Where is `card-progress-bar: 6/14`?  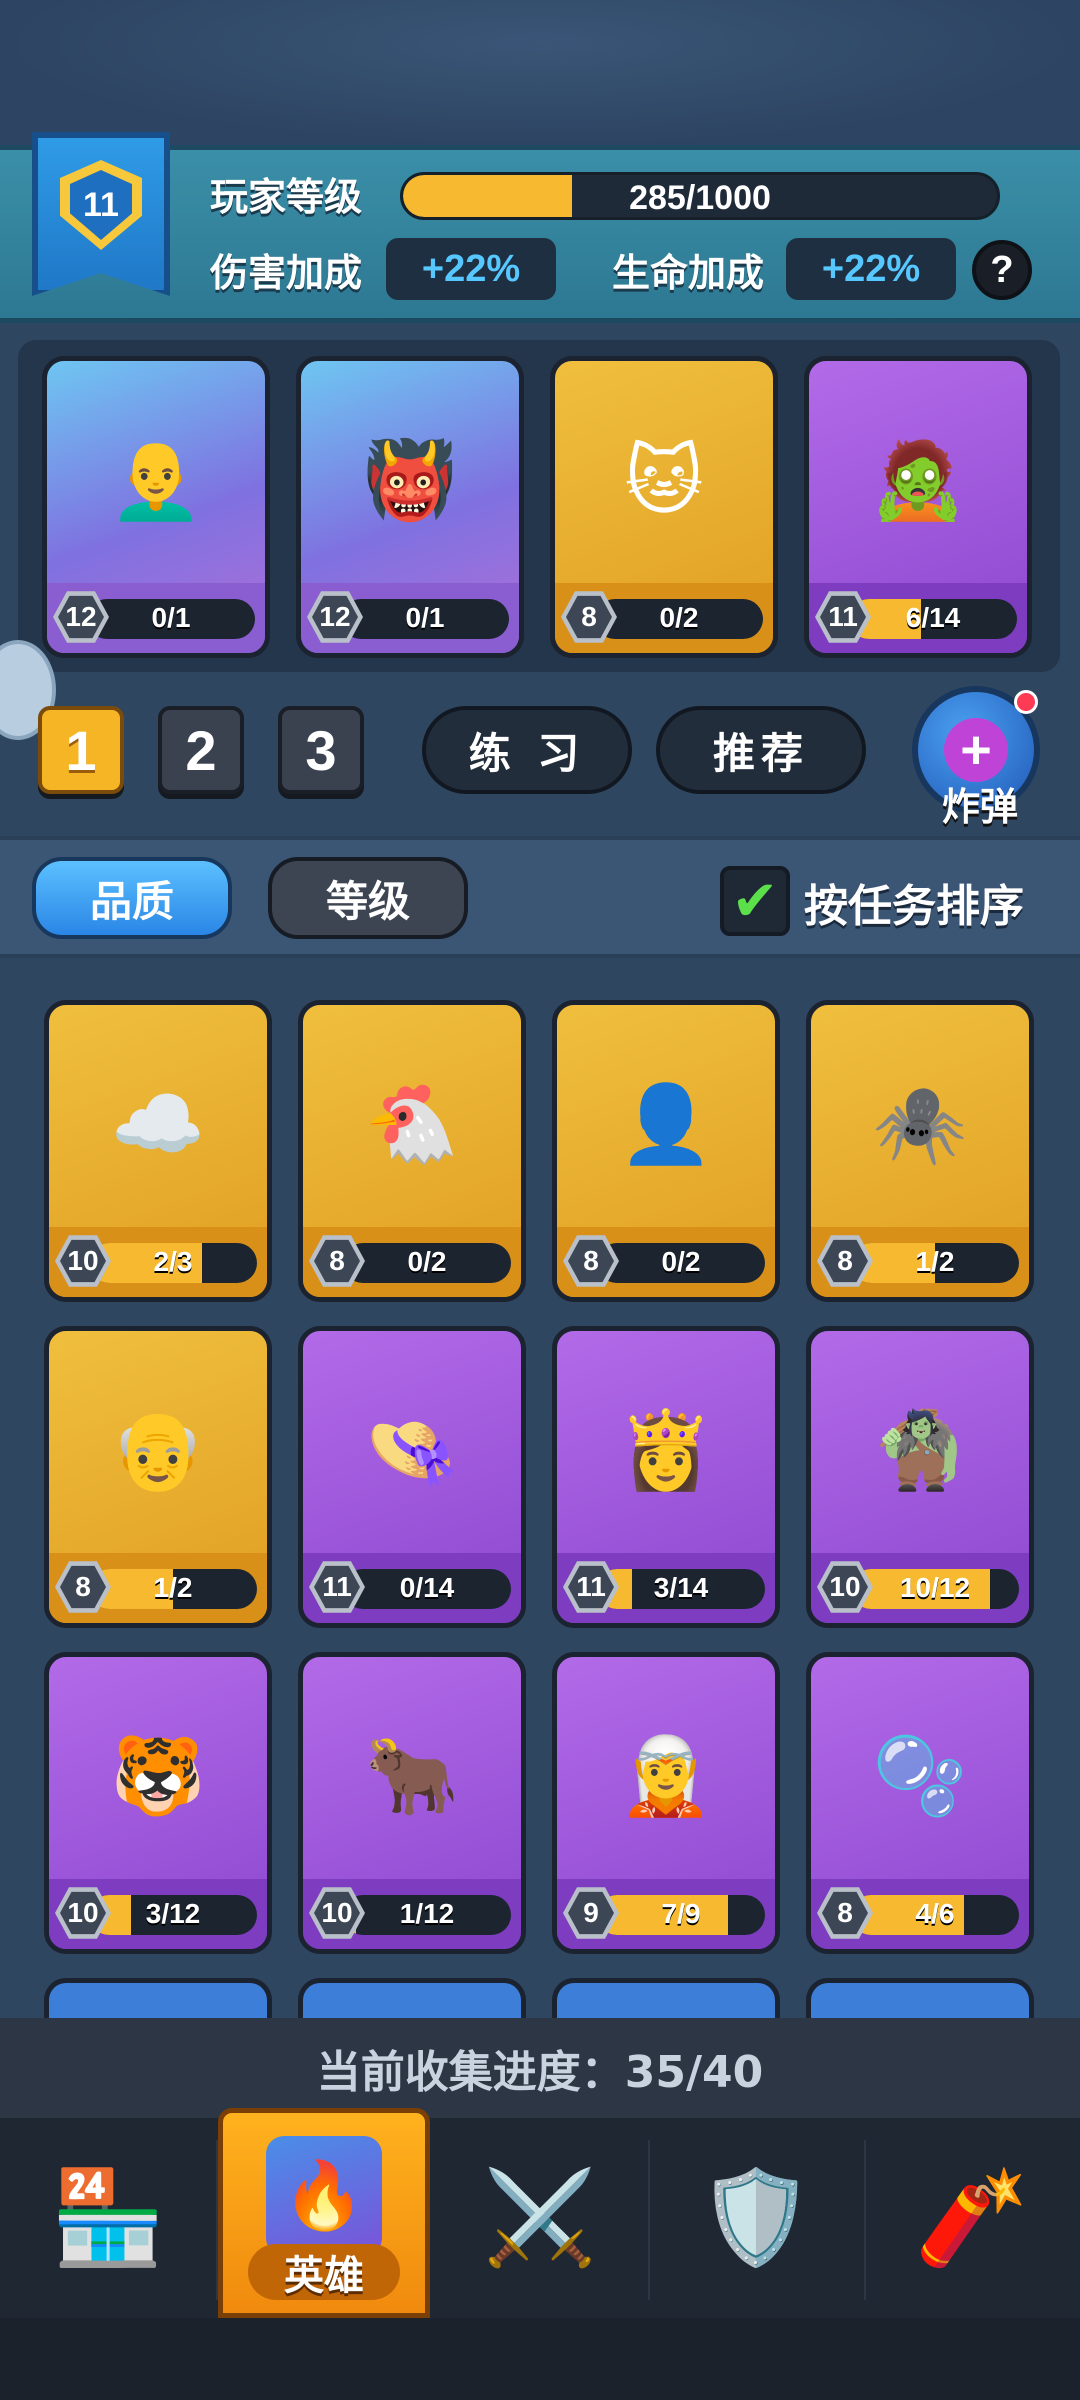
card-progress-bar: 6/14 is located at coordinates (933, 619).